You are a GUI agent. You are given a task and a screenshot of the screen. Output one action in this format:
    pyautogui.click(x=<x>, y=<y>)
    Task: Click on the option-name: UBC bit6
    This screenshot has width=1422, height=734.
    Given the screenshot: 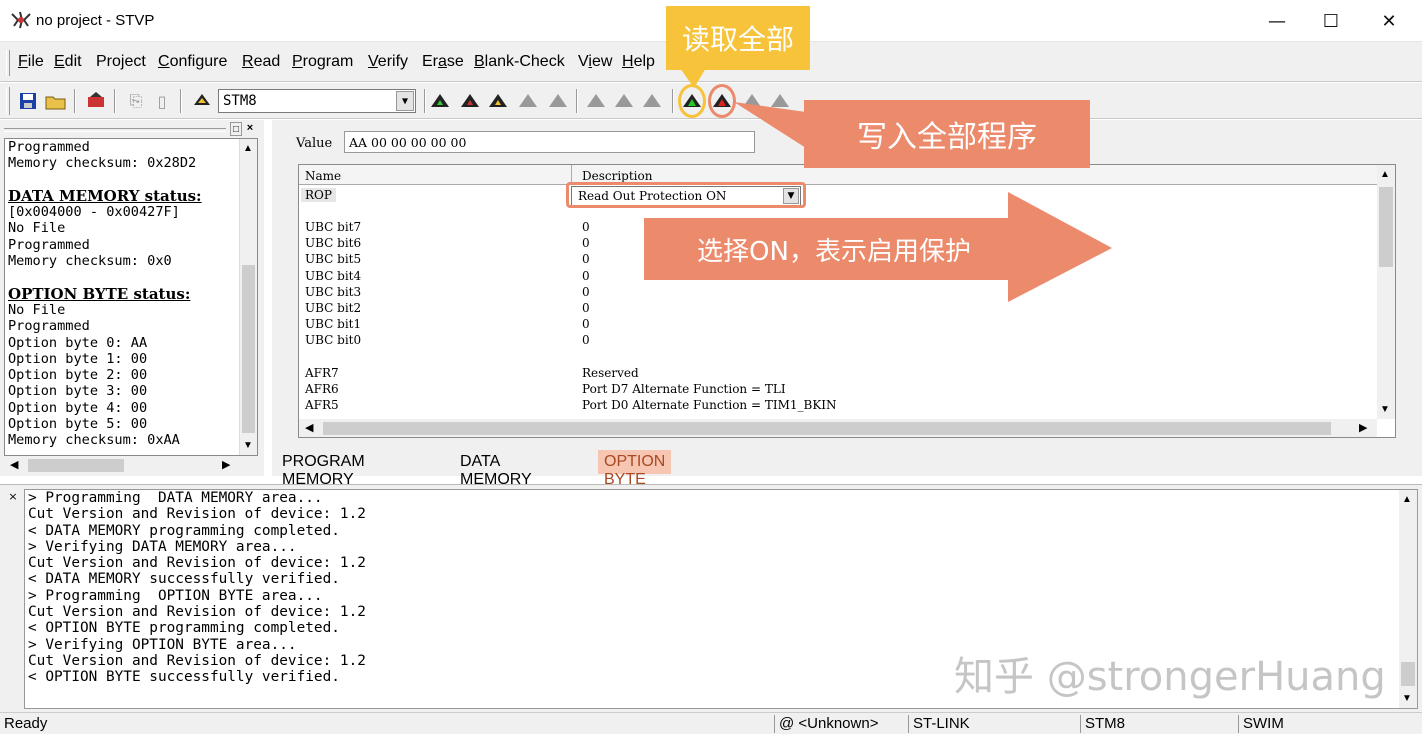 What is the action you would take?
    pyautogui.click(x=333, y=243)
    